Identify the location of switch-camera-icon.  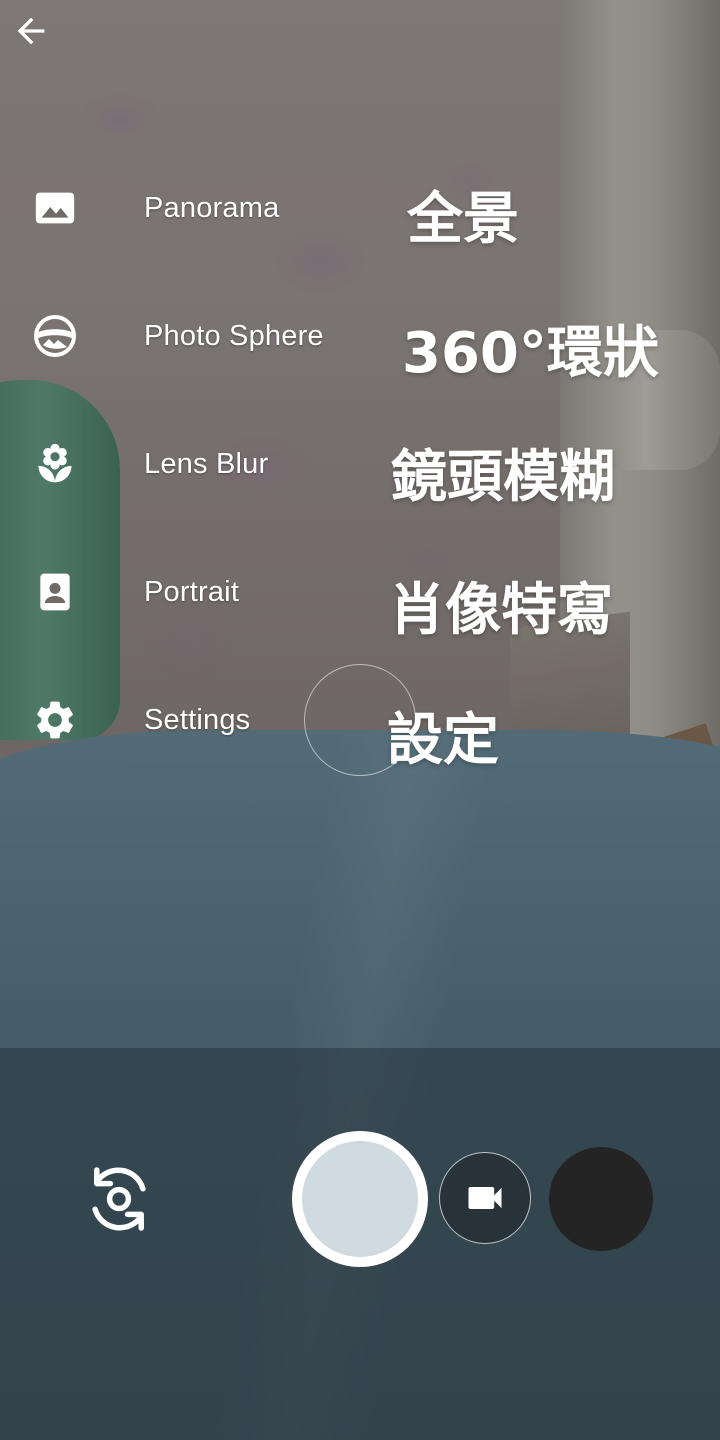
(119, 1199).